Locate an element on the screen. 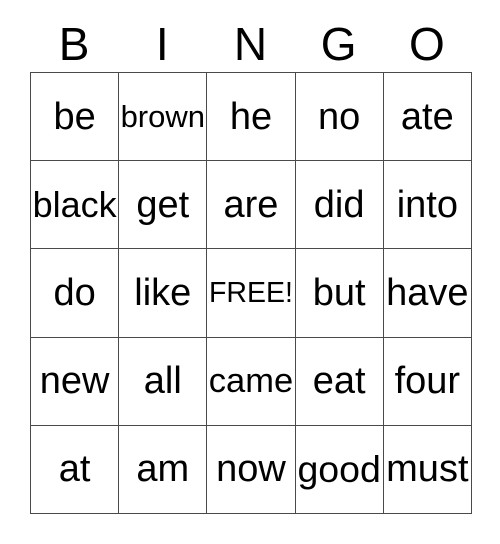 This screenshot has width=500, height=544. bingo-cell: brown is located at coordinates (163, 117).